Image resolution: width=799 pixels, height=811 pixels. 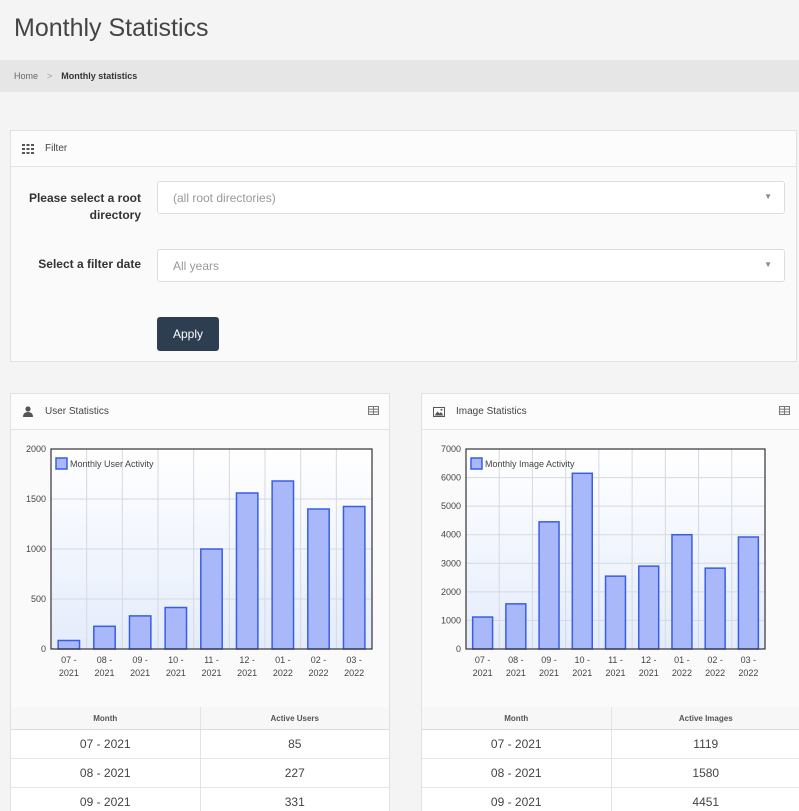 What do you see at coordinates (530, 464) in the screenshot?
I see `legend-label: Monthly Image Activity` at bounding box center [530, 464].